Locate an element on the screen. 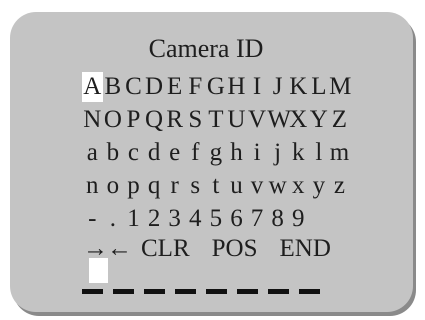 This screenshot has width=425, height=320. char-key: 2 is located at coordinates (154, 219).